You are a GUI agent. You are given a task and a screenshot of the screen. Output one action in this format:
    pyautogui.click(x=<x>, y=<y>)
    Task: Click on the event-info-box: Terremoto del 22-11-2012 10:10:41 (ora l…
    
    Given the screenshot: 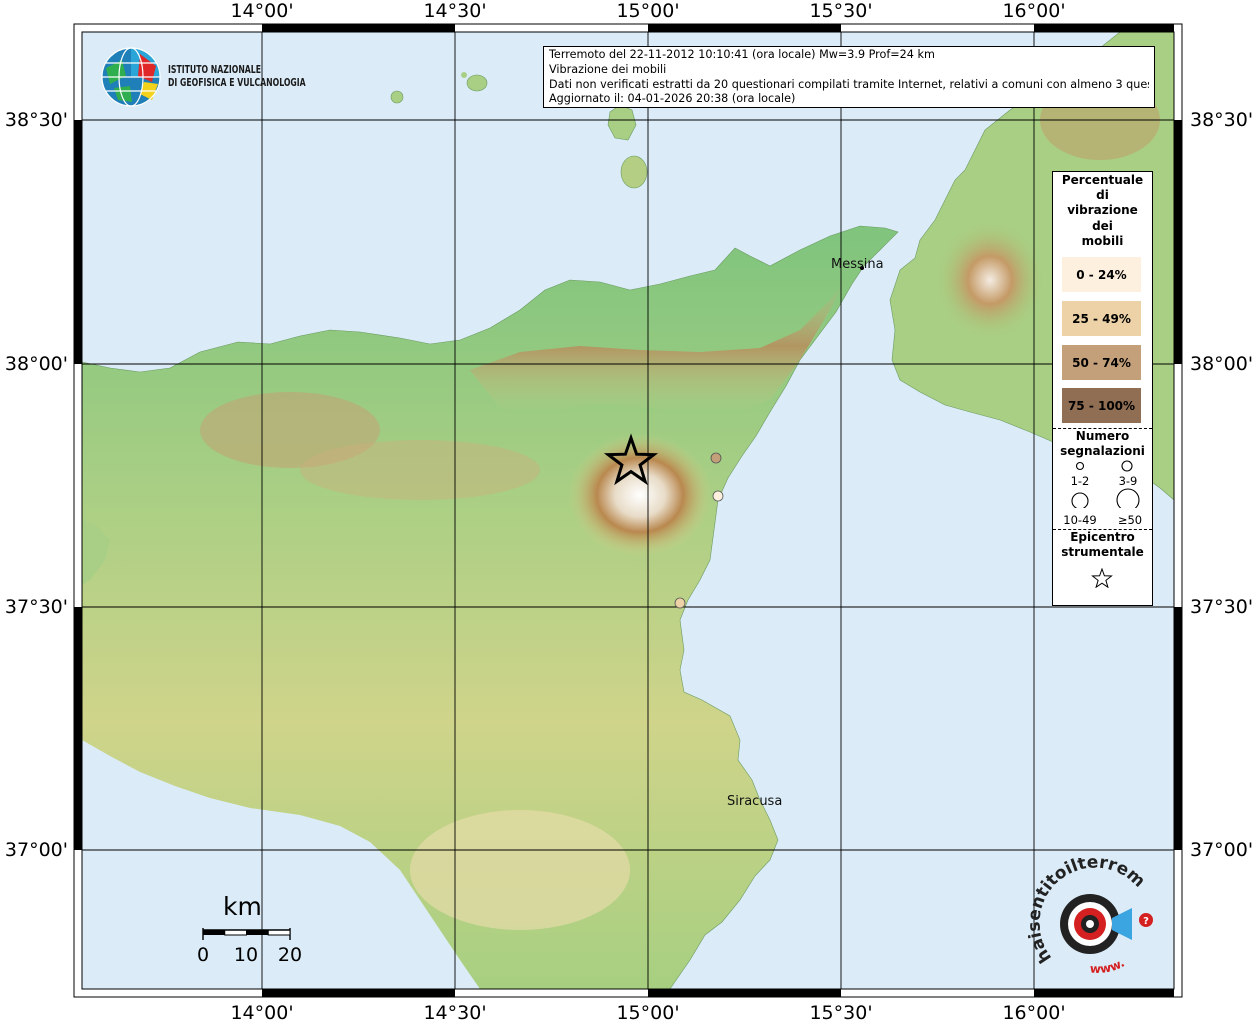 What is the action you would take?
    pyautogui.click(x=849, y=77)
    